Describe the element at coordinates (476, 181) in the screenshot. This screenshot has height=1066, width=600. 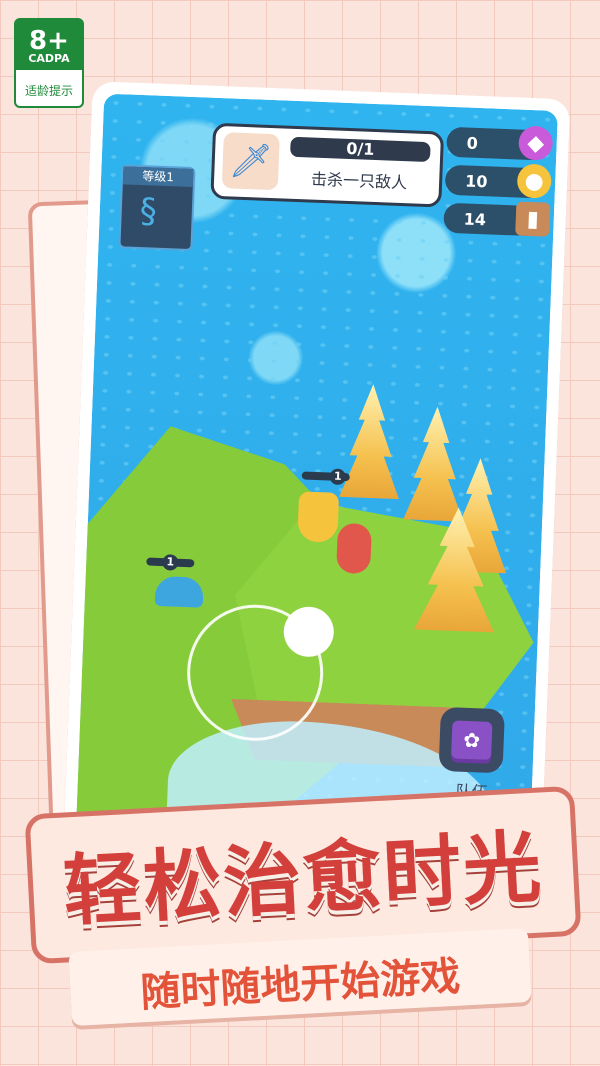
I see `coin-count: 10` at that location.